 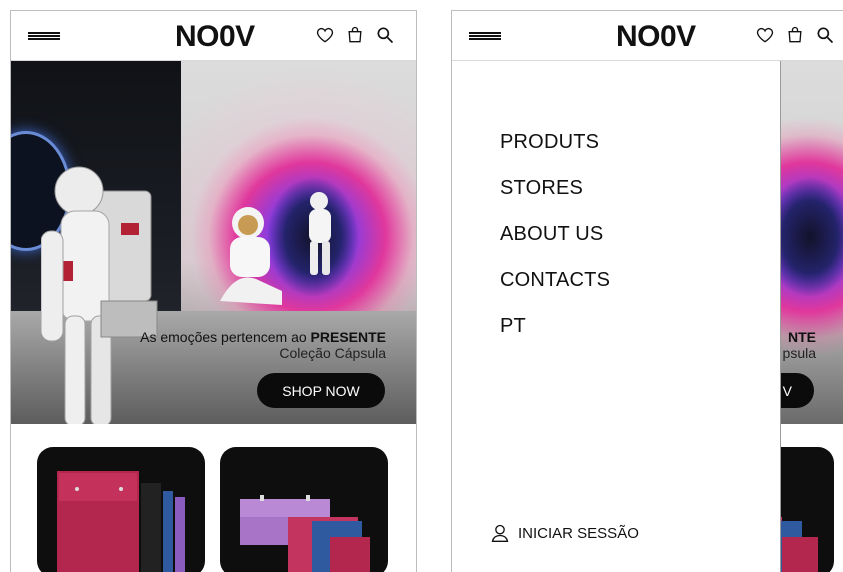 I want to click on product-grid, so click(x=213, y=498).